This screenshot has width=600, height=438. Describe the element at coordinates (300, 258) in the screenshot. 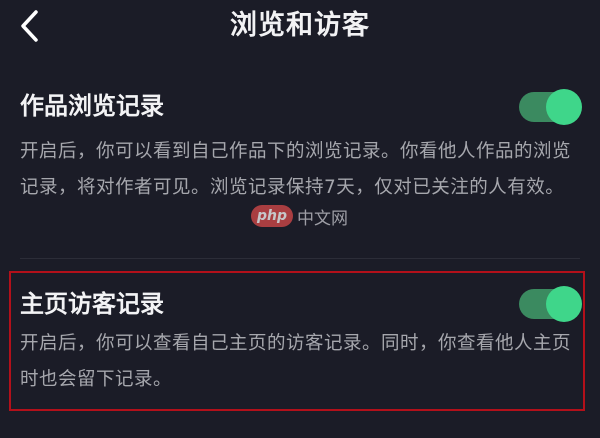

I see `section-divider` at that location.